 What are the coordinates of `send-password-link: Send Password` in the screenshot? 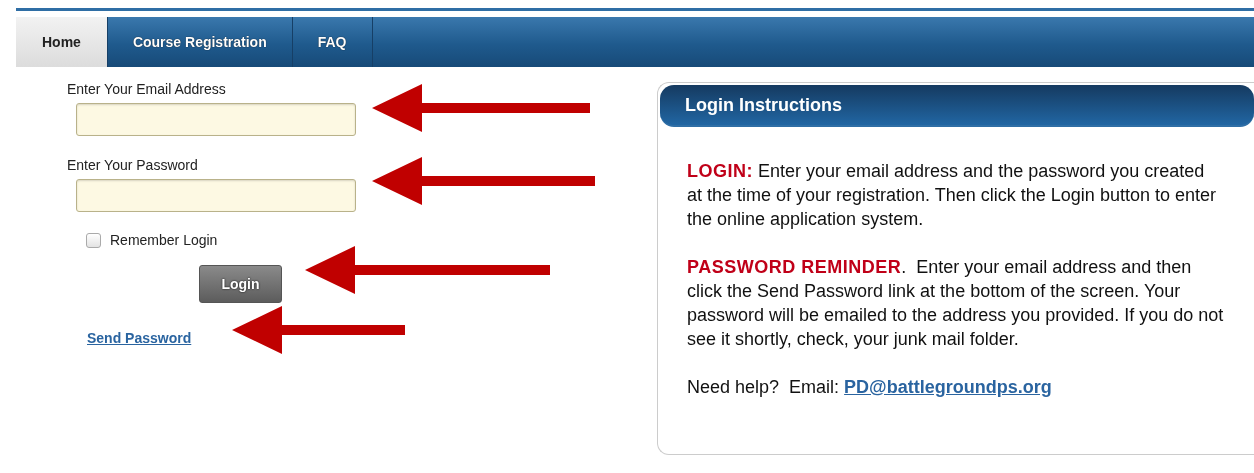 It's located at (139, 338).